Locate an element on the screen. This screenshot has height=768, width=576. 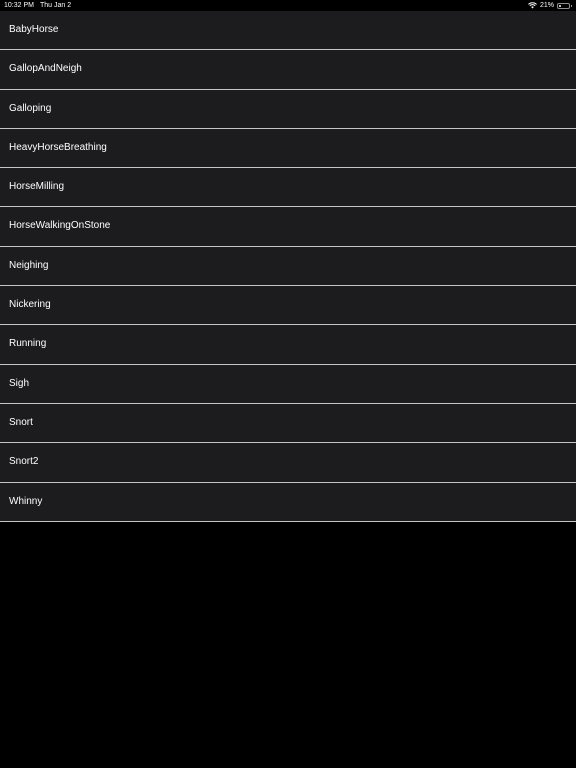
list-item-label: Nickering is located at coordinates (30, 305).